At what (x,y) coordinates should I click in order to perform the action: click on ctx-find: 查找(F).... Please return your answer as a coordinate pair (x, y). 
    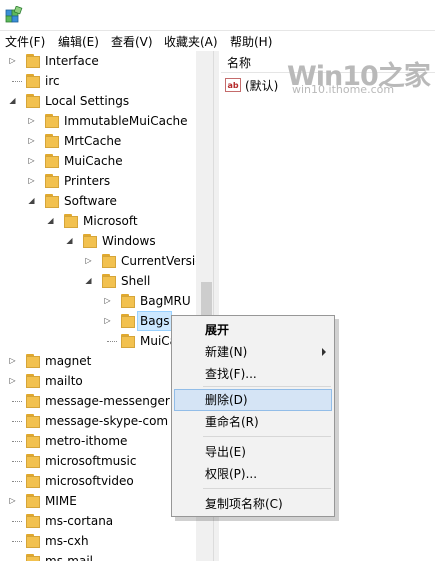
    Looking at the image, I should click on (253, 374).